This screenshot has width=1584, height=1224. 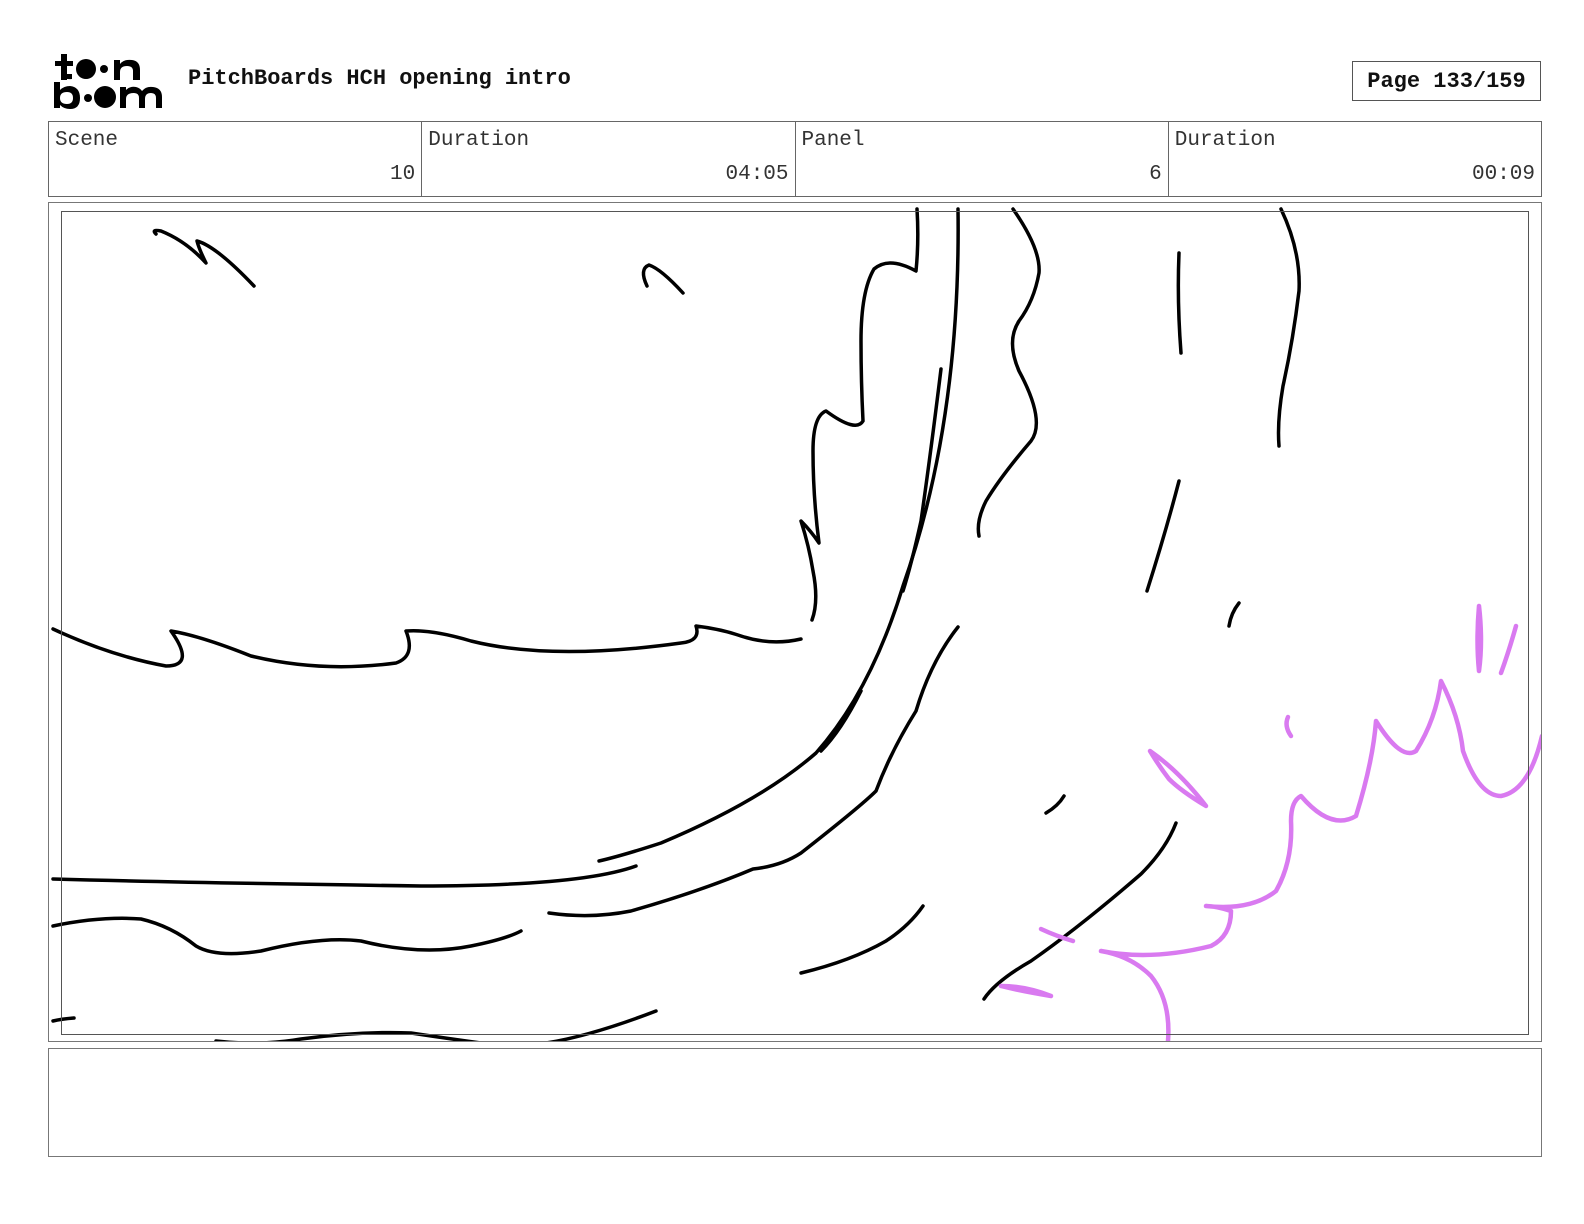 I want to click on scene-cell: Scene 10, so click(x=236, y=159).